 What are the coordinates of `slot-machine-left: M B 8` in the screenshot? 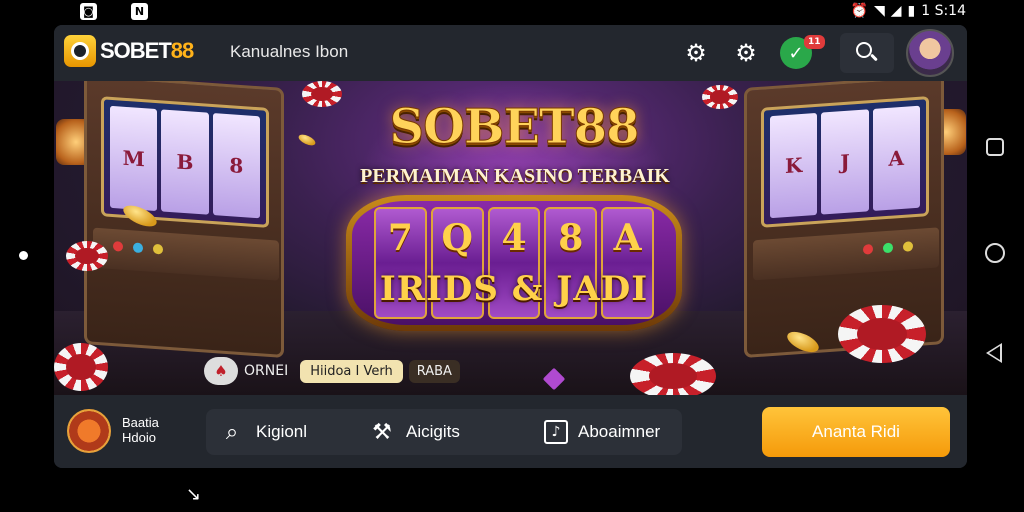 It's located at (184, 219).